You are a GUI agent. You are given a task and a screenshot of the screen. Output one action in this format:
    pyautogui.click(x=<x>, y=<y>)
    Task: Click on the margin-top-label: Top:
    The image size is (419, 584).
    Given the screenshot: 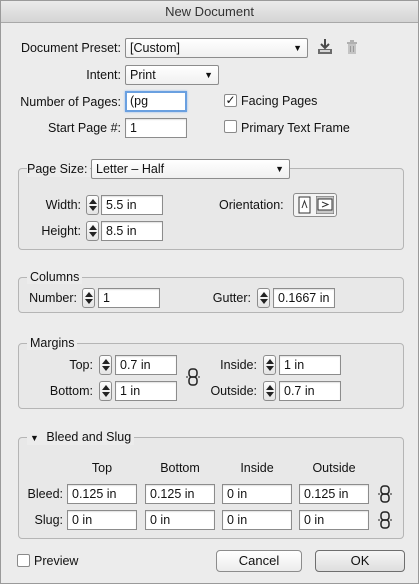 What is the action you would take?
    pyautogui.click(x=81, y=365)
    